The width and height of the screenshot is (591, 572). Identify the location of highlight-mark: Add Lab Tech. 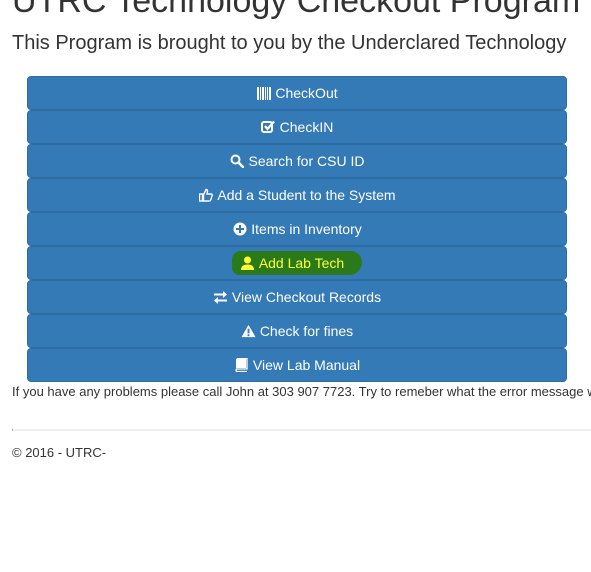
(297, 263).